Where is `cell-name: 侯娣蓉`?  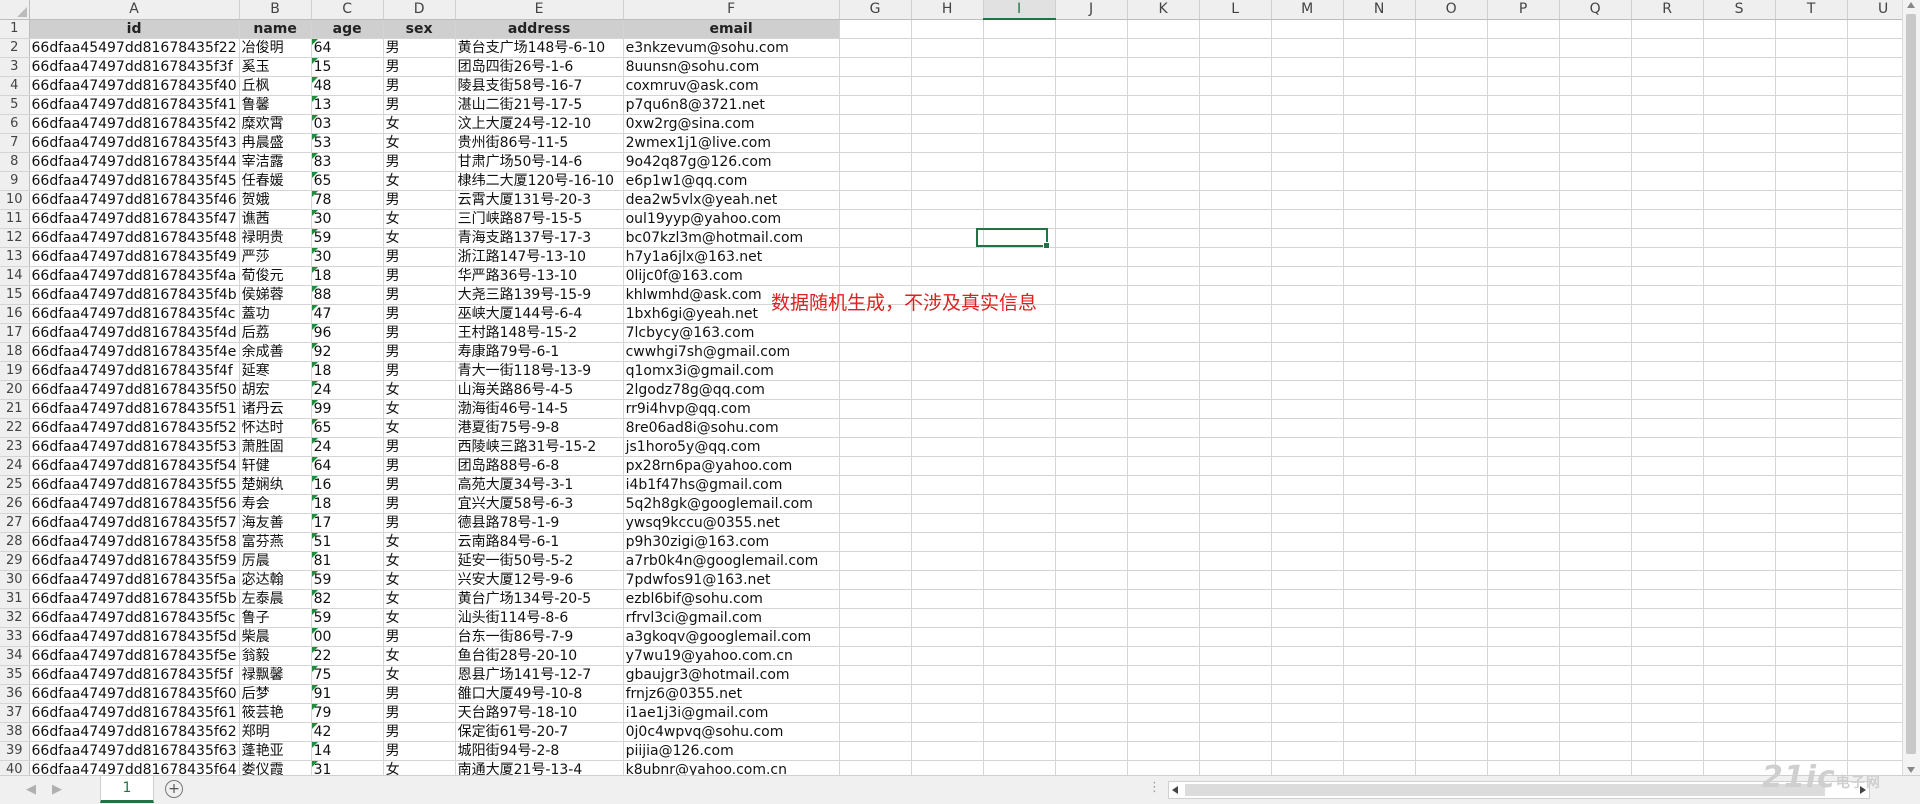
cell-name: 侯娣蓉 is located at coordinates (275, 295).